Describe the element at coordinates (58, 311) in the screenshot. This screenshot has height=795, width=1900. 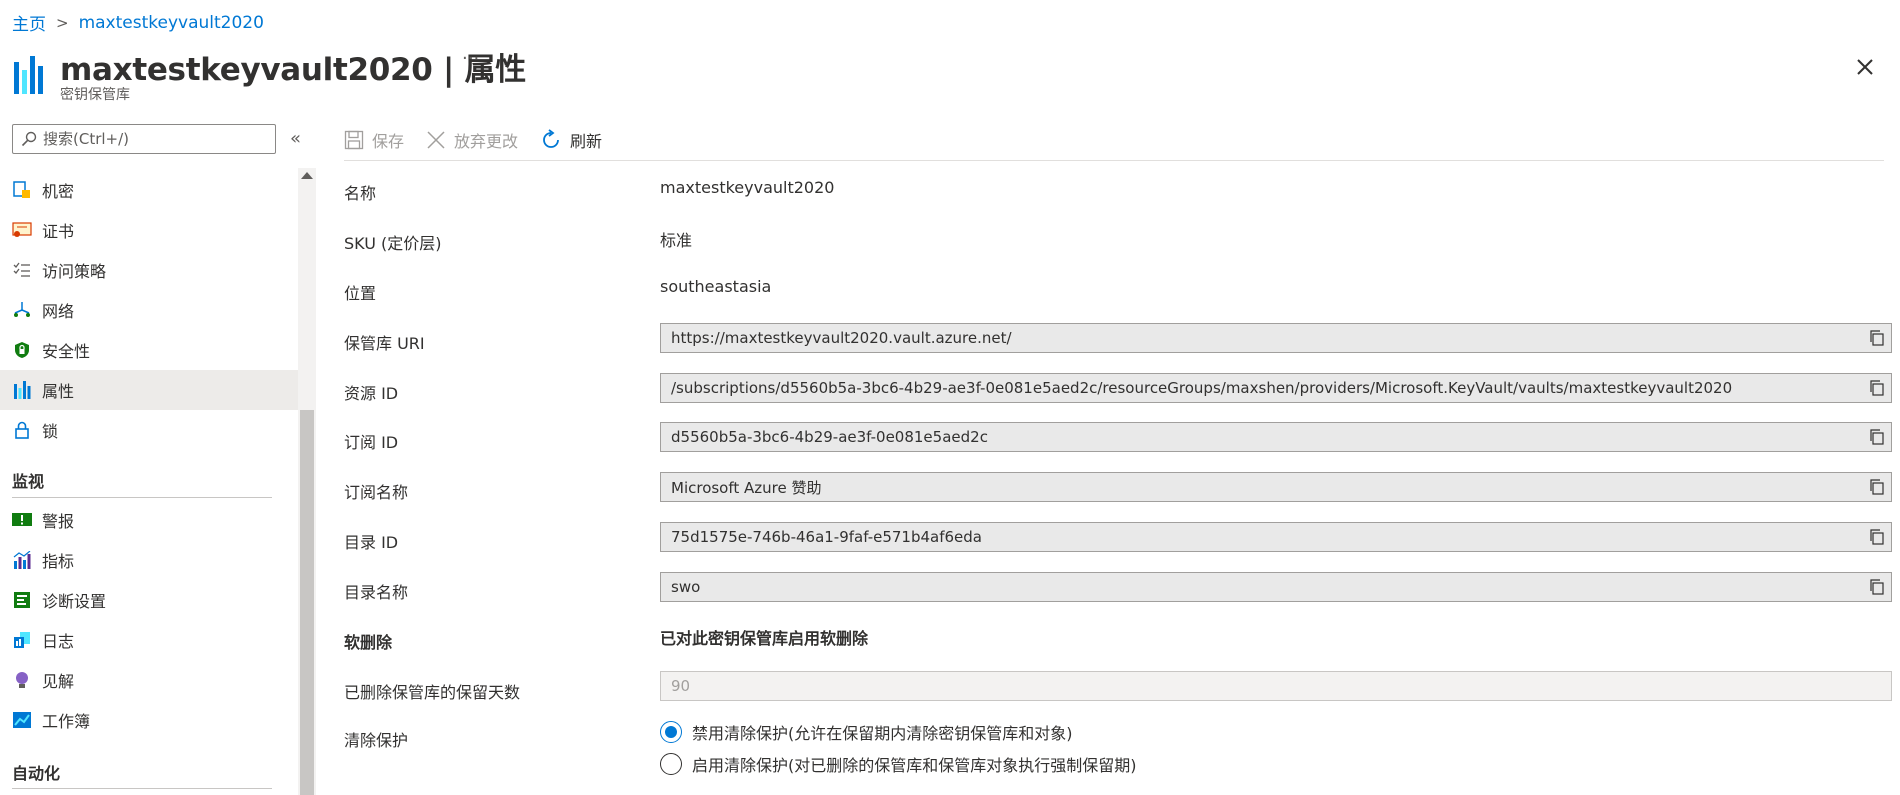
I see `sidebar-item-label: 网络` at that location.